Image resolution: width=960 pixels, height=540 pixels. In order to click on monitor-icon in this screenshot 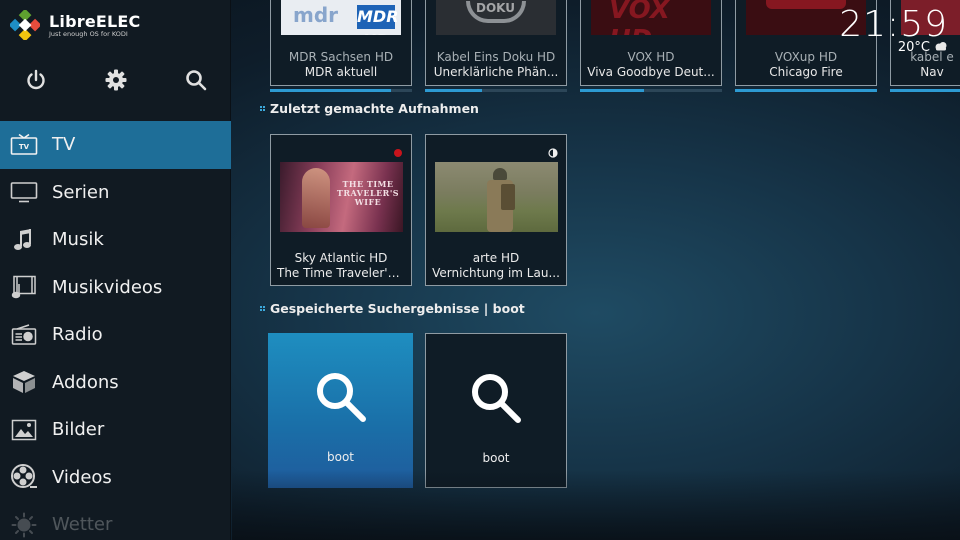, I will do `click(24, 192)`.